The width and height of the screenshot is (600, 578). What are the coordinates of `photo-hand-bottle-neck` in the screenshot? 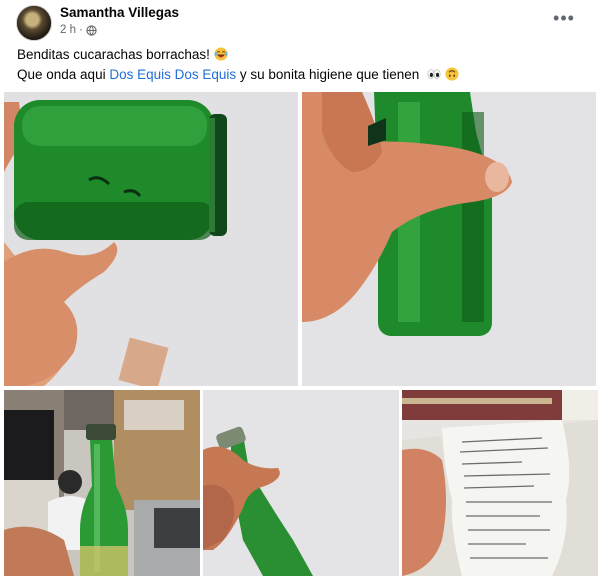 It's located at (301, 483).